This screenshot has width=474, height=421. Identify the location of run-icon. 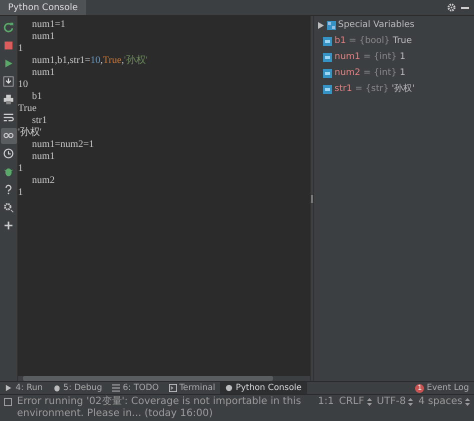
(9, 388).